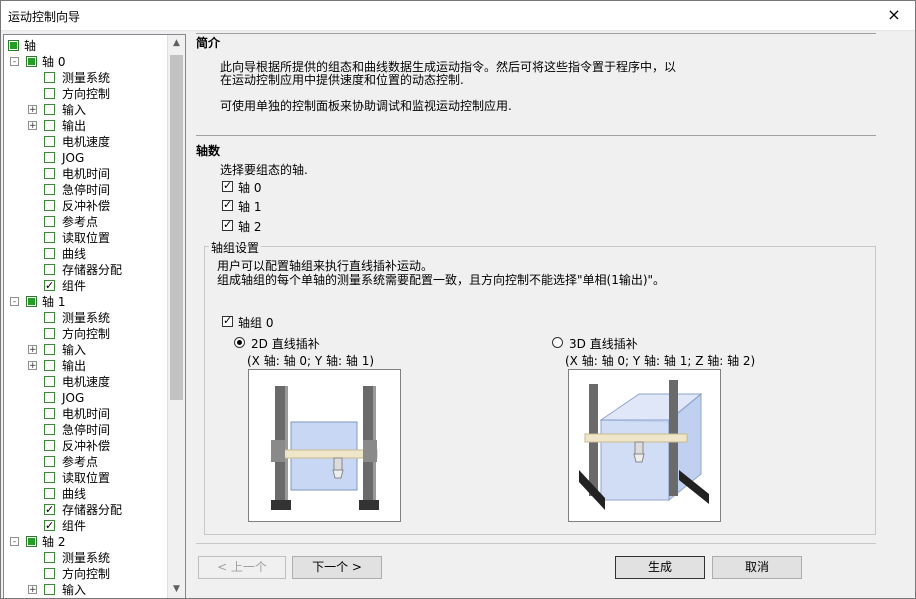  Describe the element at coordinates (242, 567) in the screenshot. I see `previous-button: < 上一个` at that location.